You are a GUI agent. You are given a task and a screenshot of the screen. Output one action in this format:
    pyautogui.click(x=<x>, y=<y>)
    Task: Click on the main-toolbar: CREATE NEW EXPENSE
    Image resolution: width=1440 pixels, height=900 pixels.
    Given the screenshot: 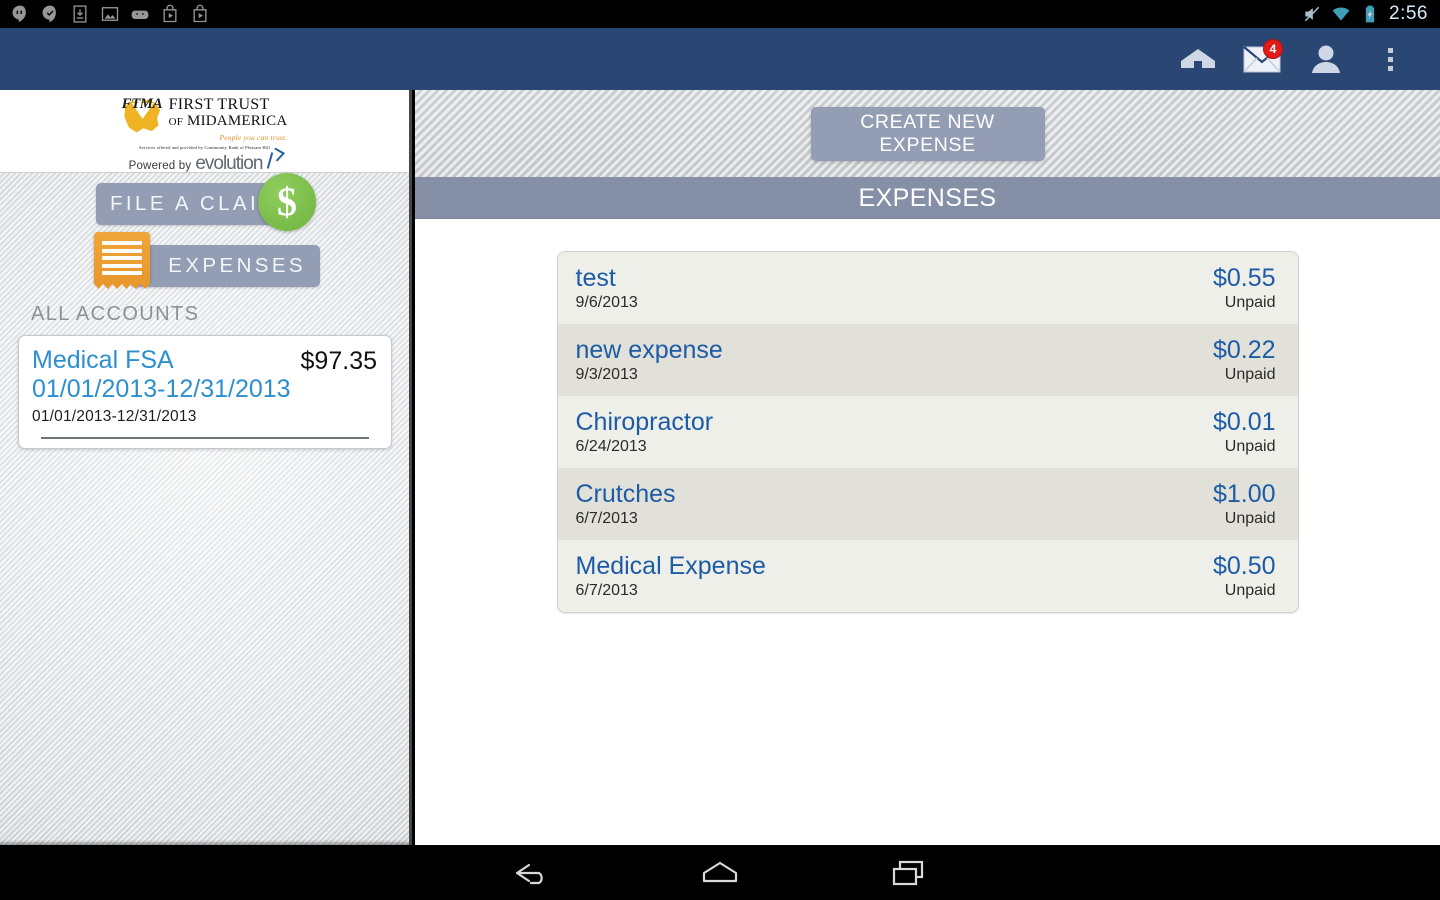 What is the action you would take?
    pyautogui.click(x=927, y=133)
    